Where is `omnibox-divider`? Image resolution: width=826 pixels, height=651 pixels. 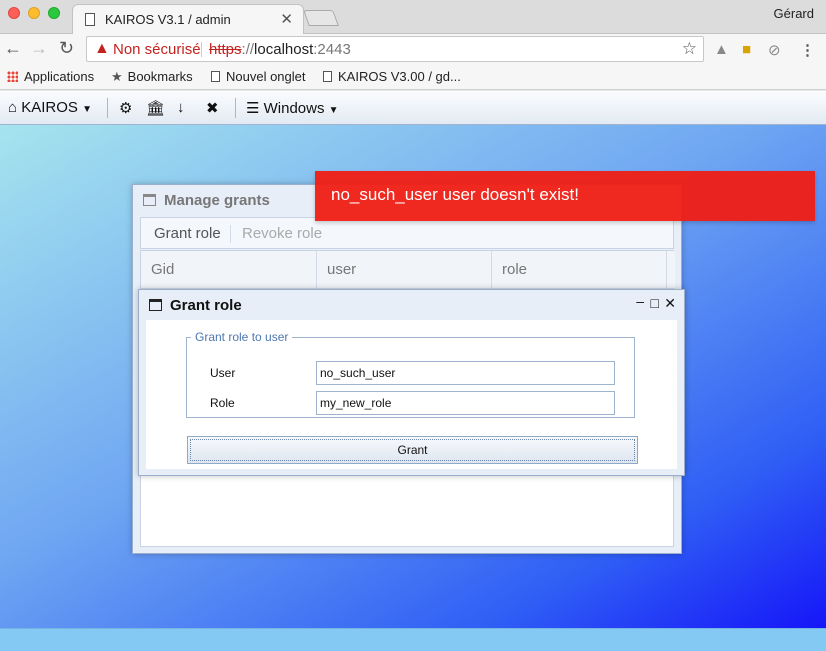
omnibox-divider is located at coordinates (201, 49).